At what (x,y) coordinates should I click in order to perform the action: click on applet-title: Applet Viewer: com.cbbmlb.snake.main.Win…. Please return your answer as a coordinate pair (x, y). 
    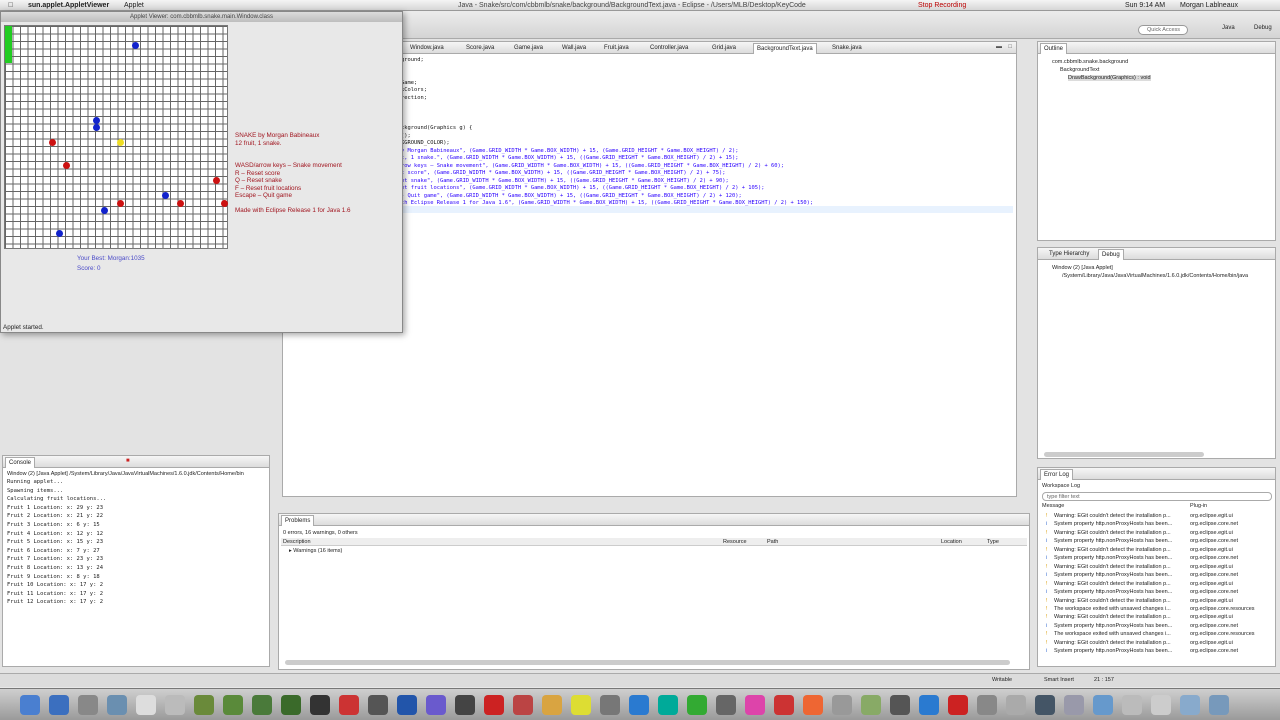
    Looking at the image, I should click on (201, 17).